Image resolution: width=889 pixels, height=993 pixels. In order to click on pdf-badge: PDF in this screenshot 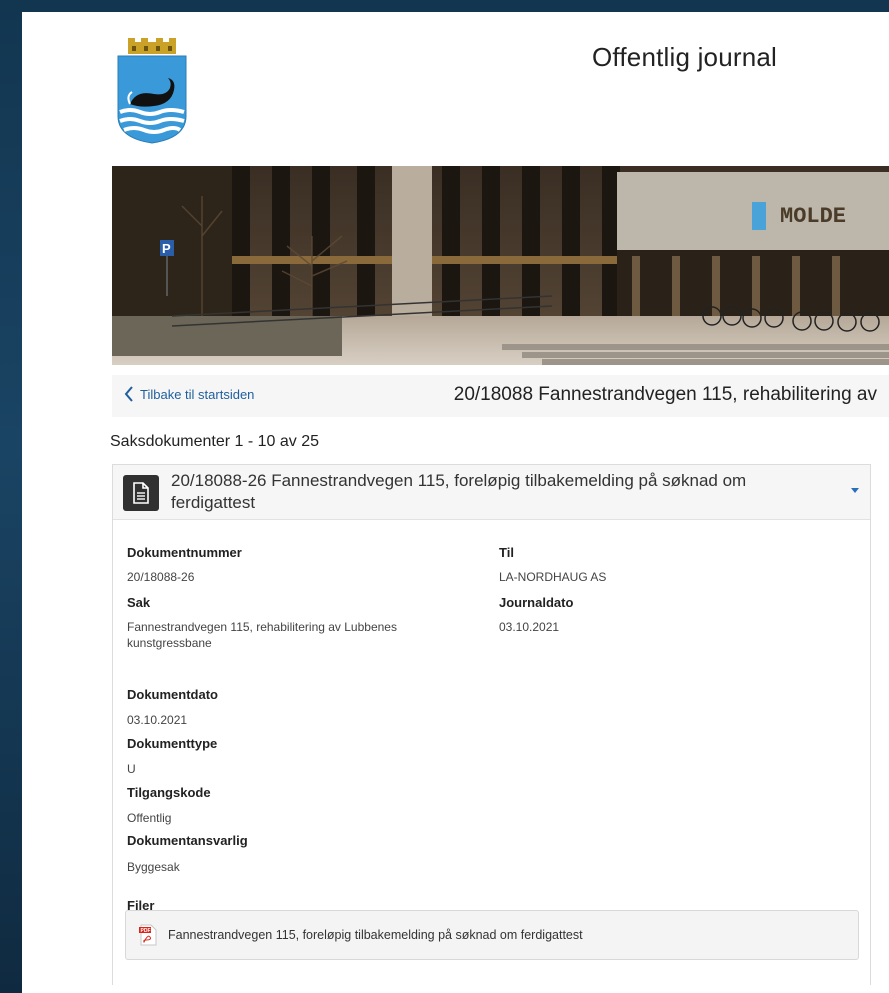, I will do `click(146, 931)`.